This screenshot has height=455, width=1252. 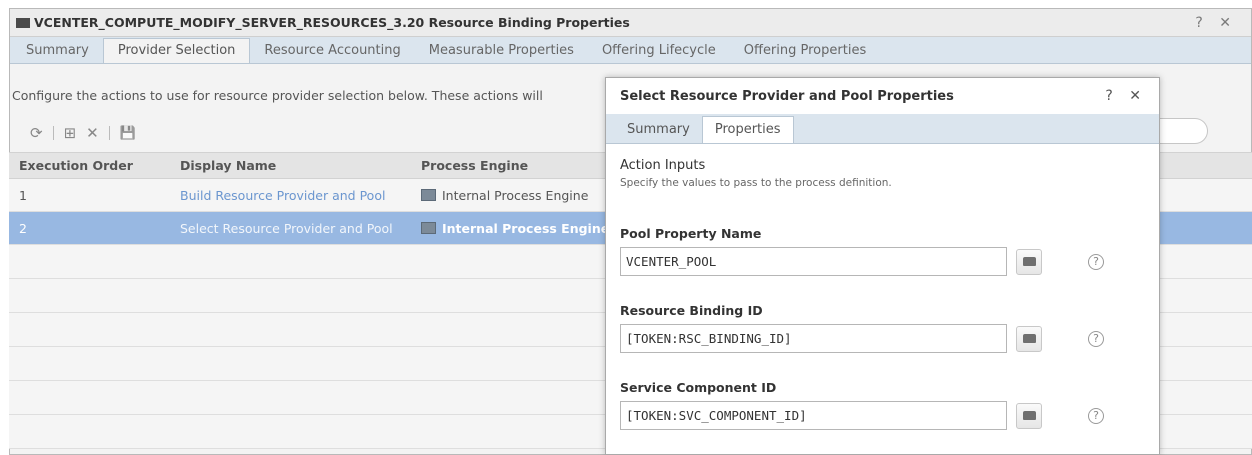 I want to click on refresh-icon: ⟳, so click(x=36, y=133).